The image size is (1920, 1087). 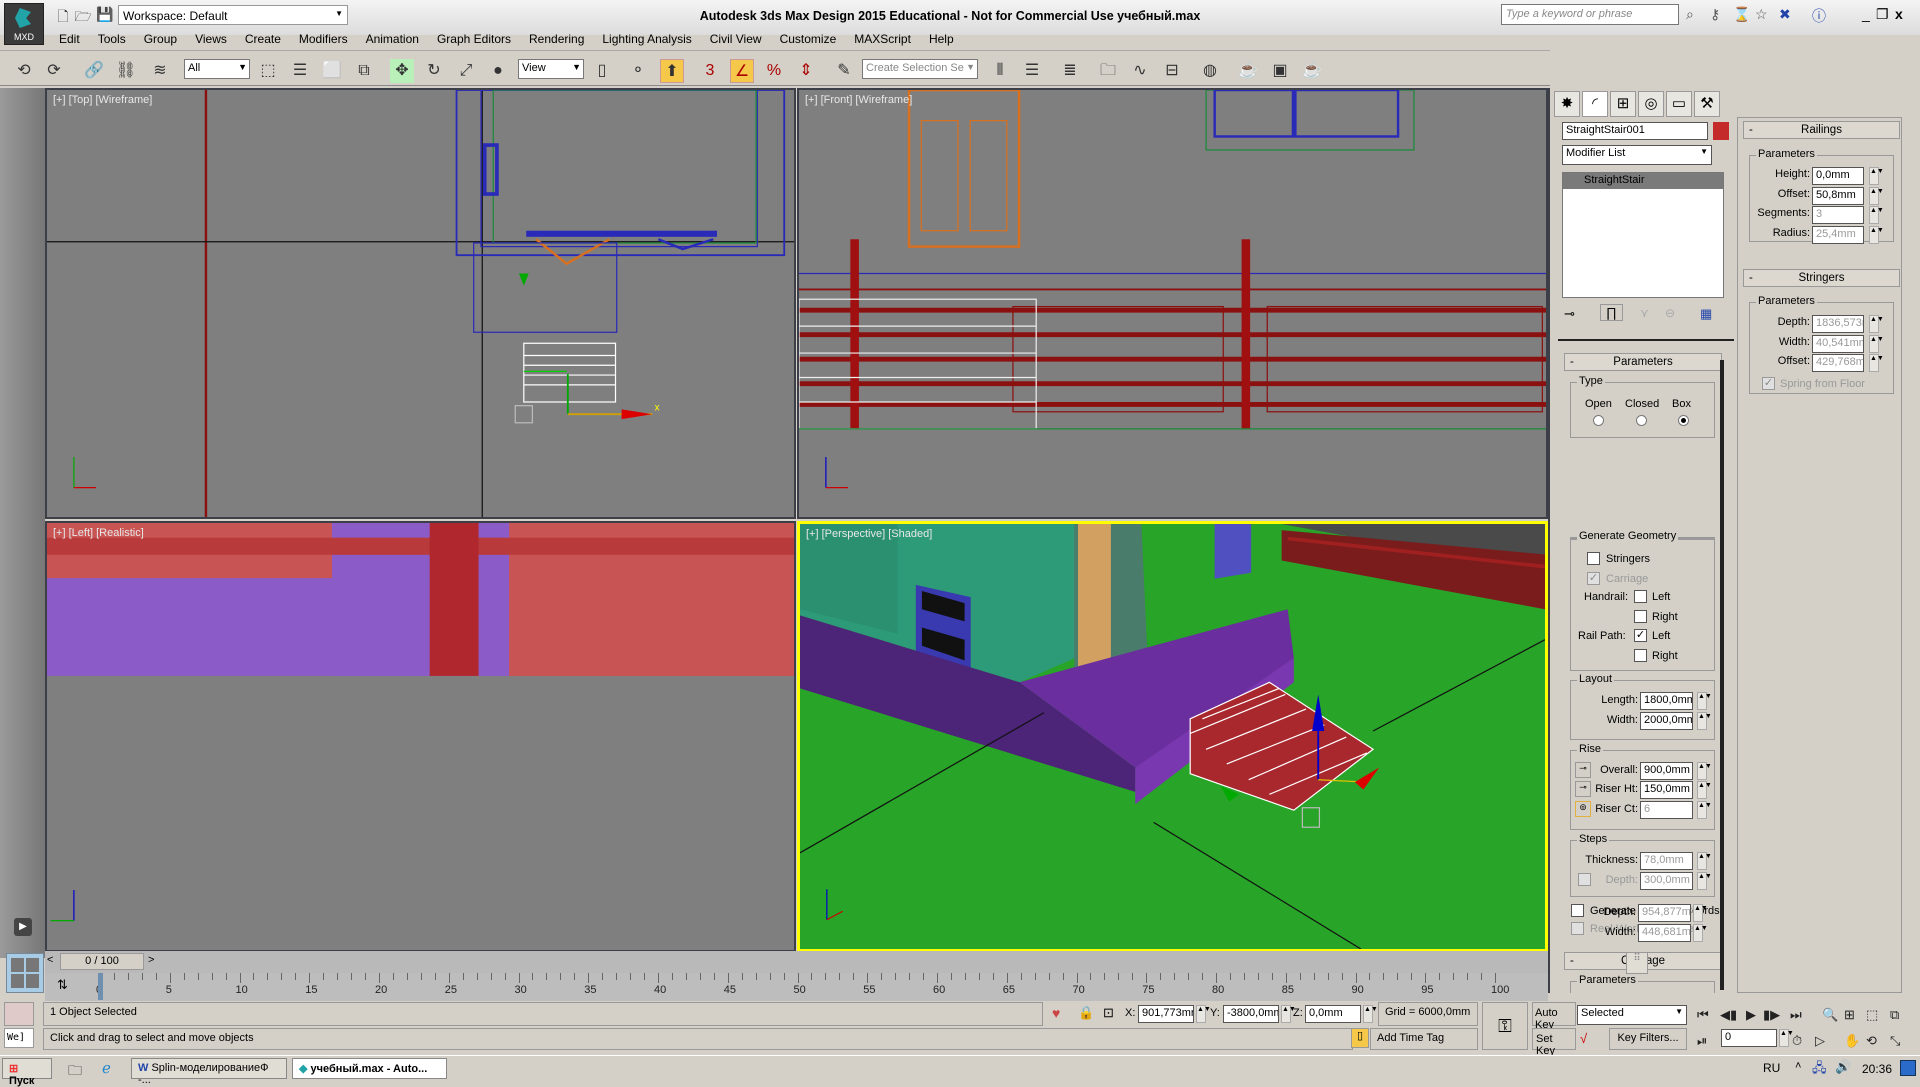 I want to click on railing-segments-spinner: ▲▼, so click(x=1876, y=215).